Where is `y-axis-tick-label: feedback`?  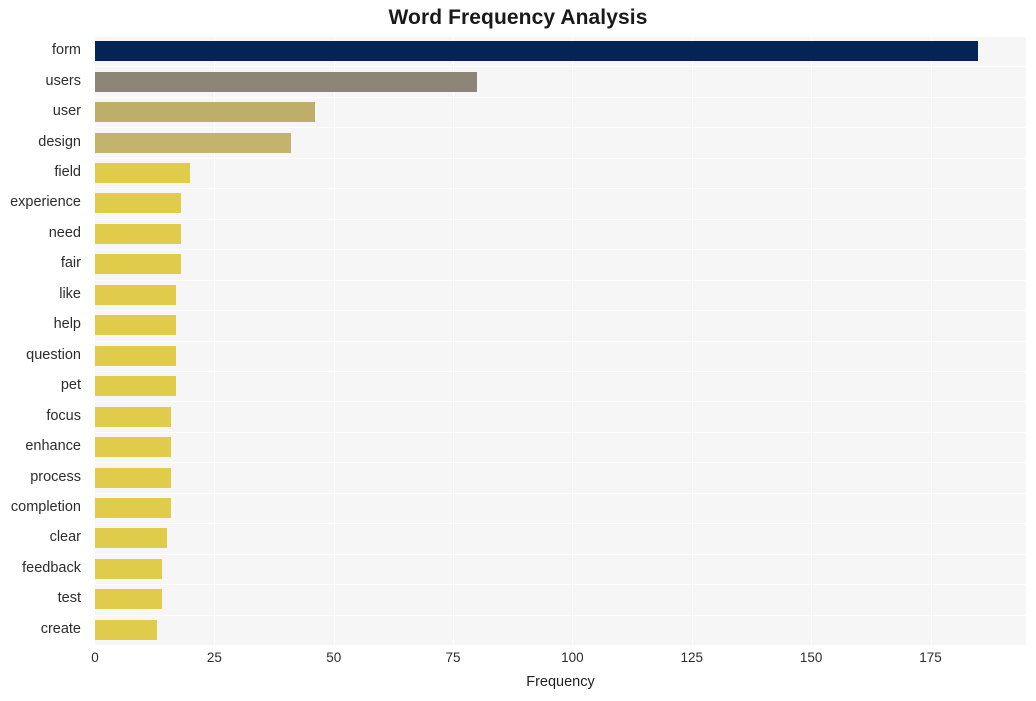 y-axis-tick-label: feedback is located at coordinates (51, 567).